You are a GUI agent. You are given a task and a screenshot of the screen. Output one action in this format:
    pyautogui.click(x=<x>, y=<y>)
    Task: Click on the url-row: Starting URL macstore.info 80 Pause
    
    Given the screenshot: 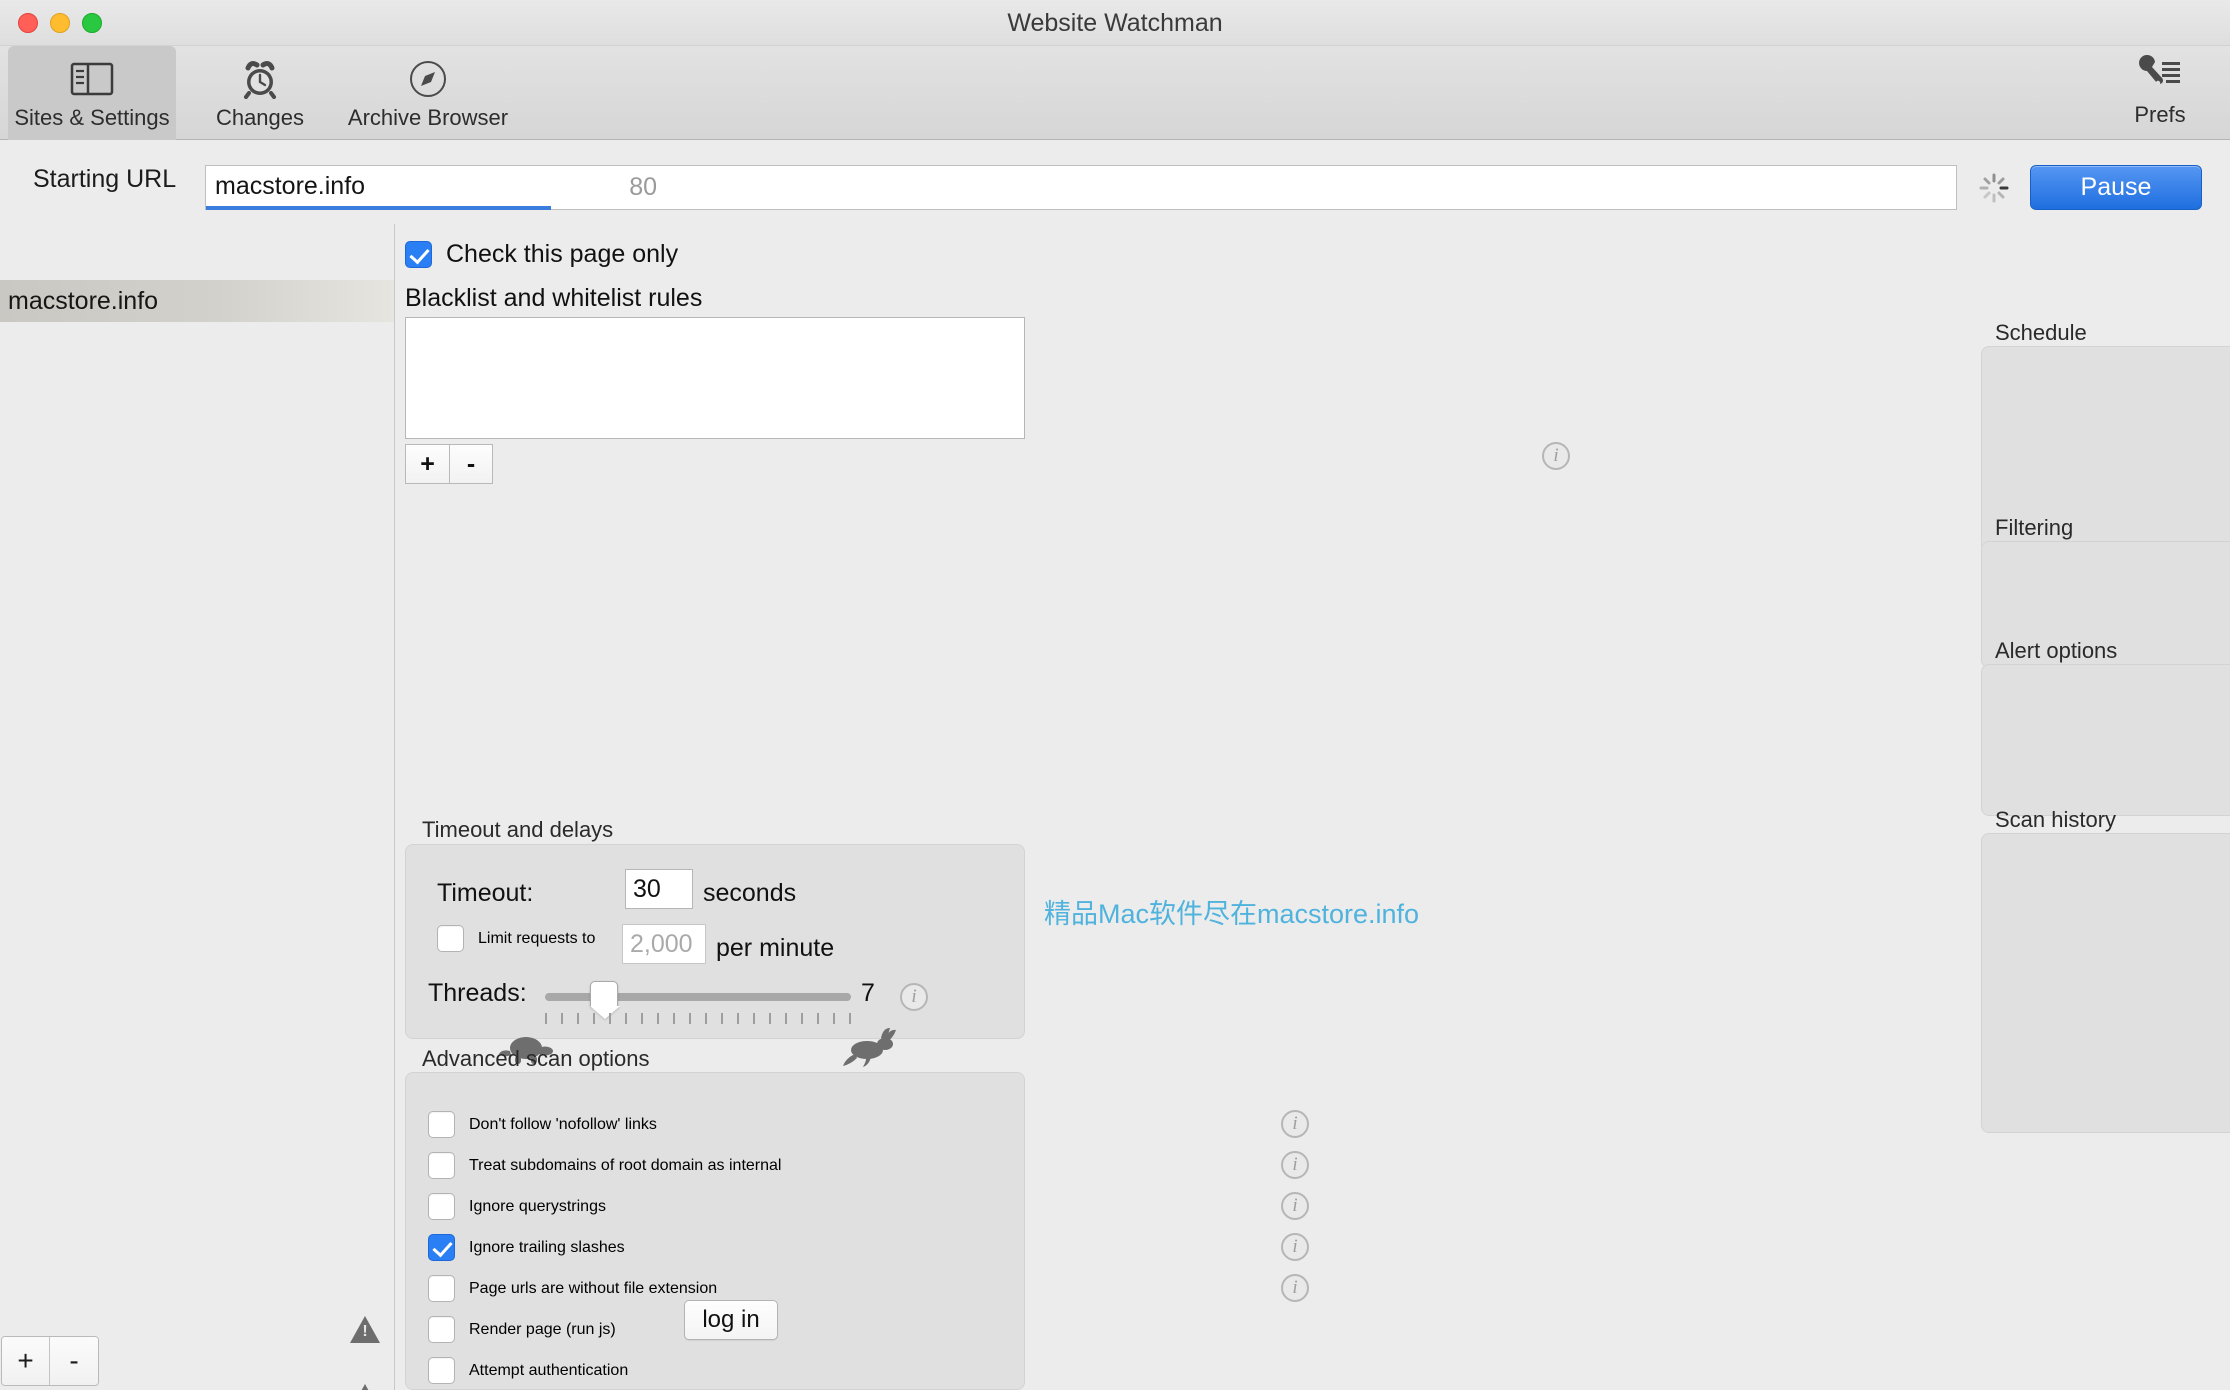 What is the action you would take?
    pyautogui.click(x=1115, y=182)
    